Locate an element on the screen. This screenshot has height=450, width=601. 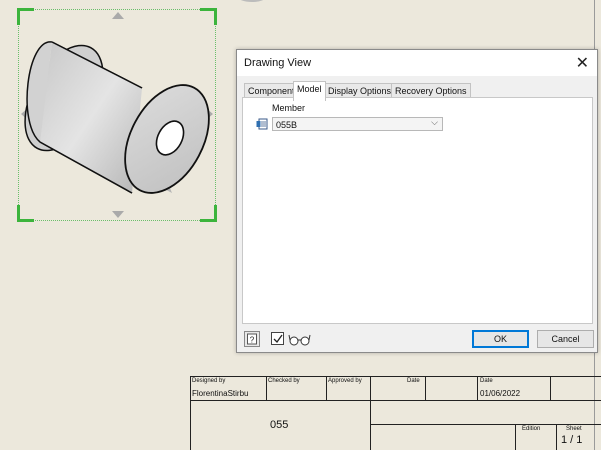
help-icon: ? is located at coordinates (252, 339).